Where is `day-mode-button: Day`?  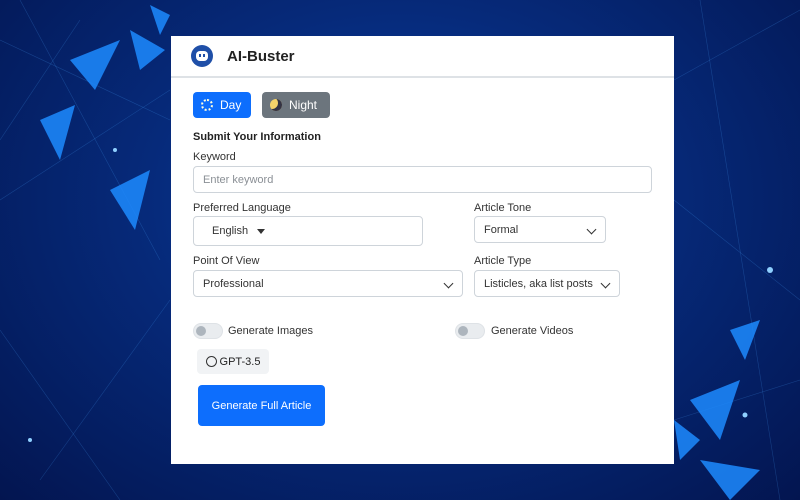 day-mode-button: Day is located at coordinates (222, 105).